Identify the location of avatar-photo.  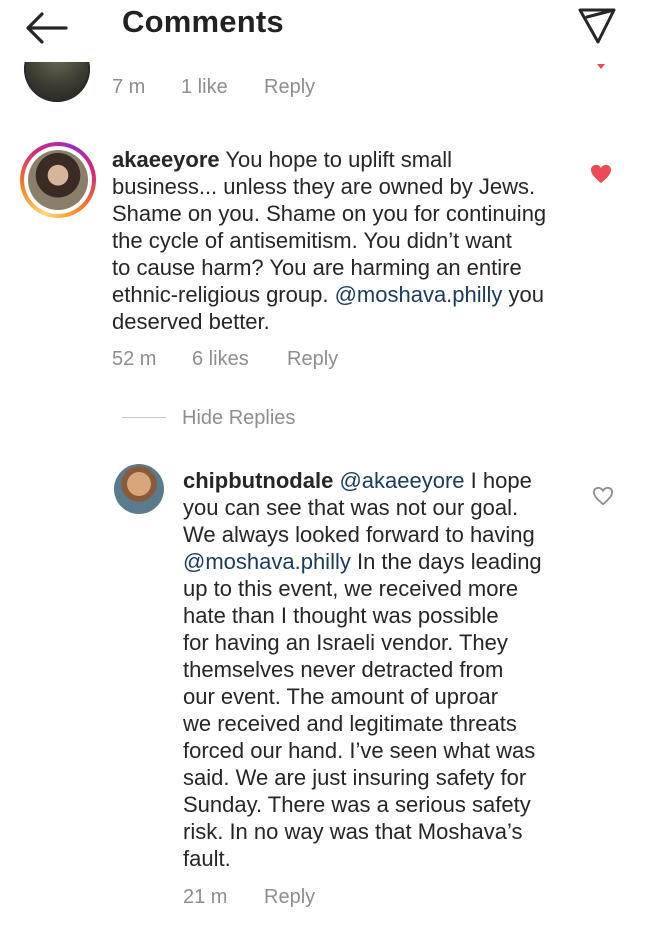
(58, 180).